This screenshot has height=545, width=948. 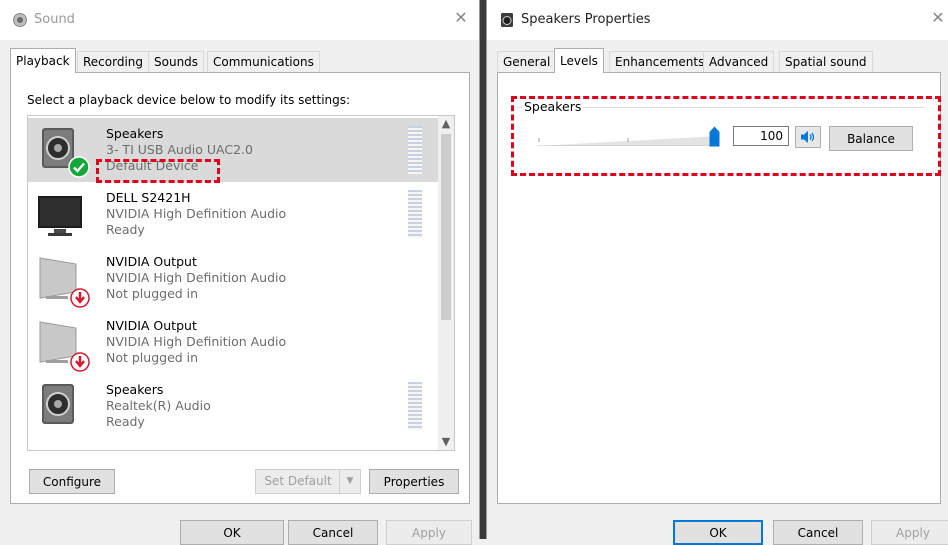 What do you see at coordinates (717, 20) in the screenshot?
I see `properties-titlebar: Speakers Properties ✕` at bounding box center [717, 20].